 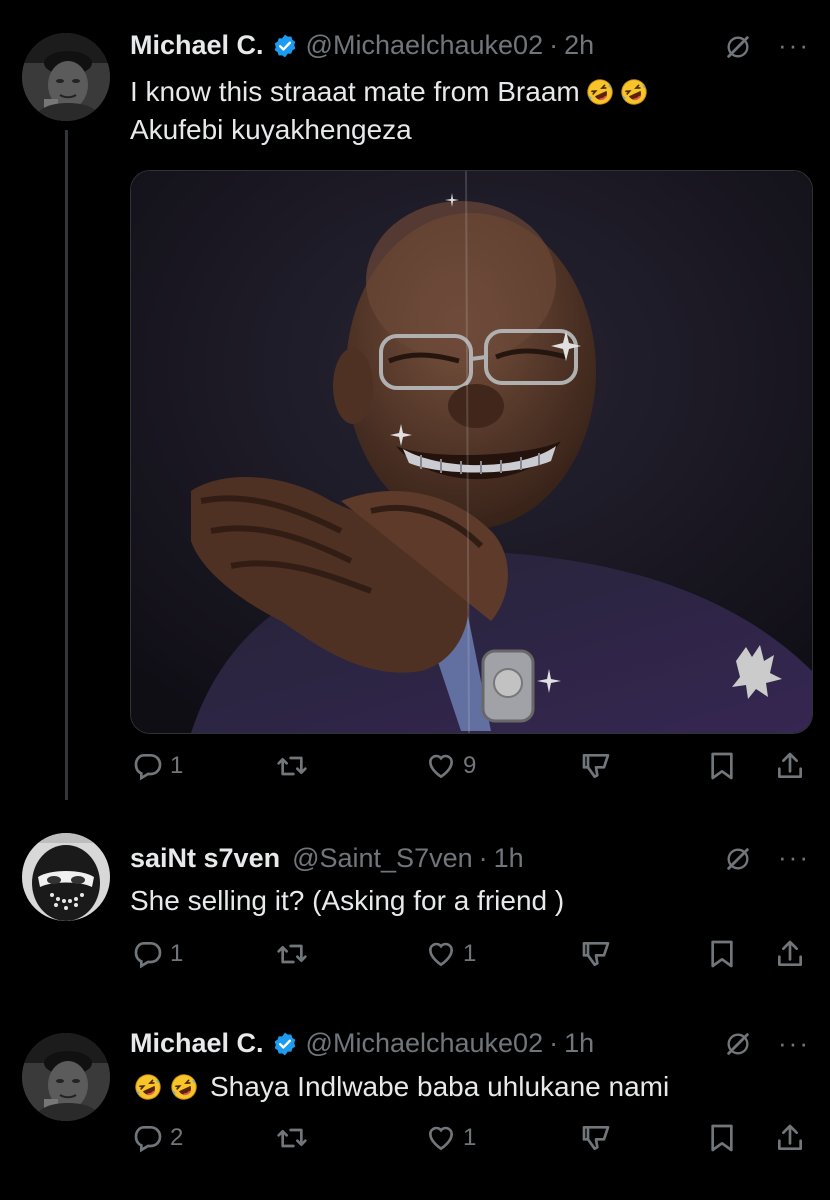 What do you see at coordinates (470, 765) in the screenshot?
I see `like-count: 9` at bounding box center [470, 765].